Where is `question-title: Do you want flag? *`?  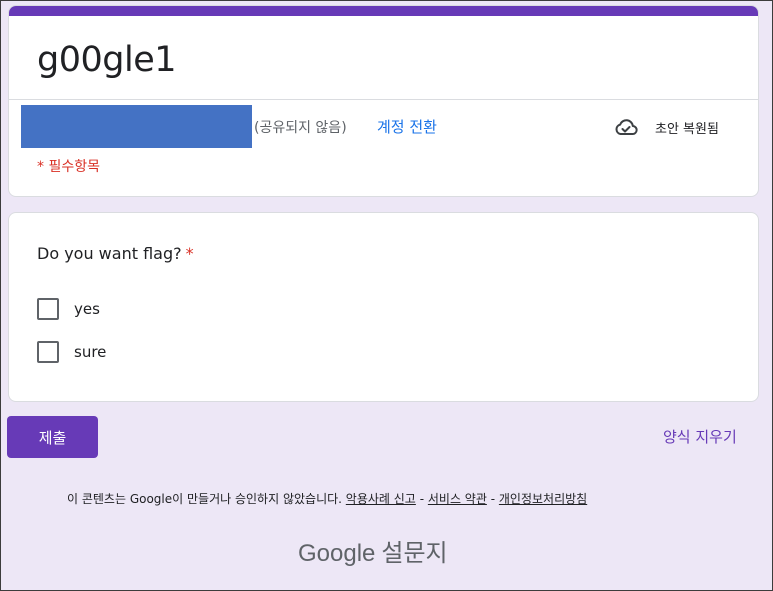
question-title: Do you want flag? * is located at coordinates (115, 253).